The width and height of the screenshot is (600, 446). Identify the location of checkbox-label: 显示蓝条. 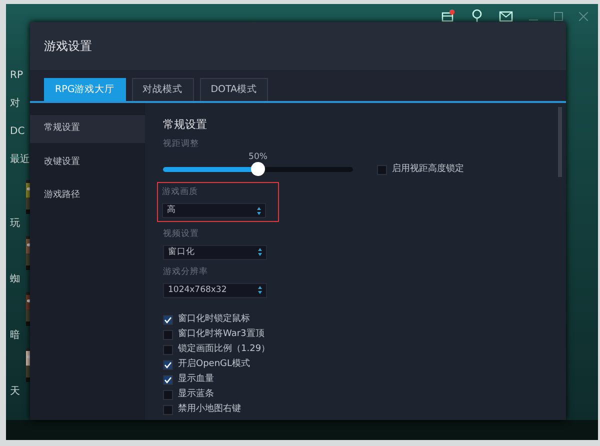
(196, 394).